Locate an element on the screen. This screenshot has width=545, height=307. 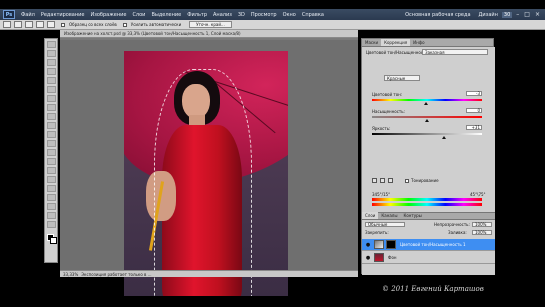
saturation-slider-track is located at coordinates (427, 117).